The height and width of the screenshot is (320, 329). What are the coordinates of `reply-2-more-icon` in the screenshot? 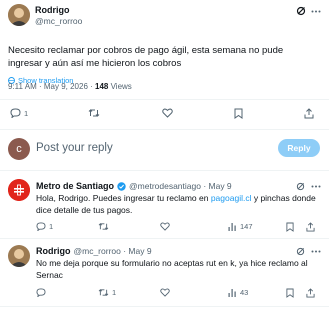 It's located at (316, 251).